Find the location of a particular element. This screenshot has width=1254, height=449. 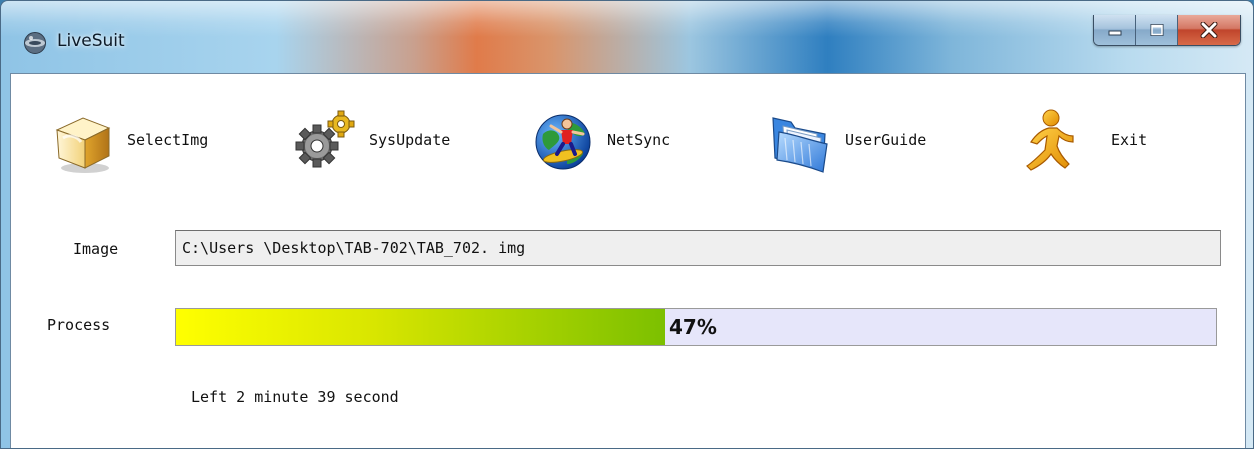

sysupdate-button: SysUpdate is located at coordinates (369, 140).